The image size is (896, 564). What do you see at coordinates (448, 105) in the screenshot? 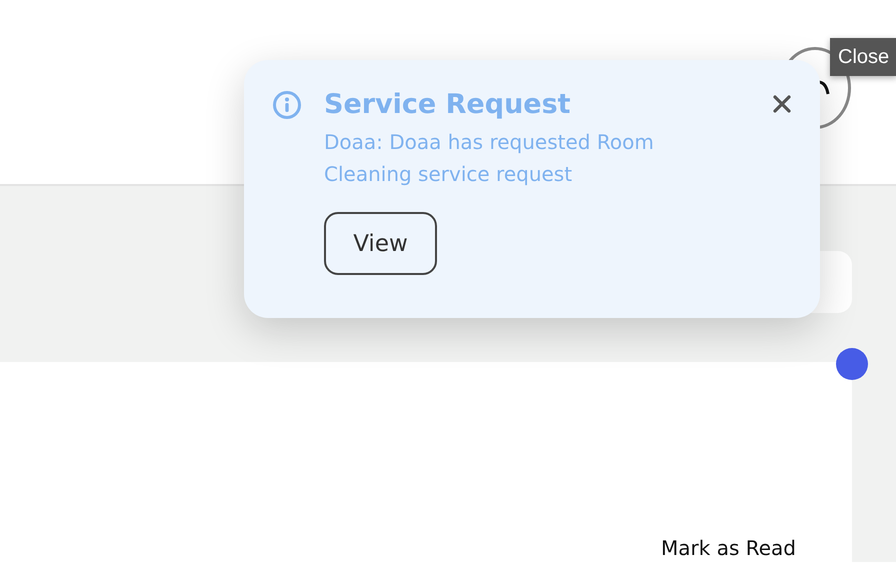
I see `toast-title: Service Request` at bounding box center [448, 105].